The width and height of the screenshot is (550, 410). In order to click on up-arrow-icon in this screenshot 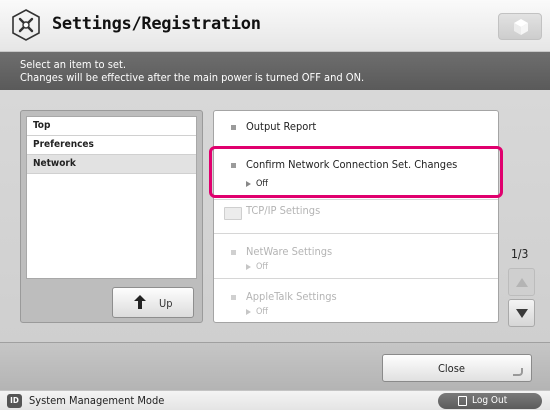, I will do `click(140, 302)`.